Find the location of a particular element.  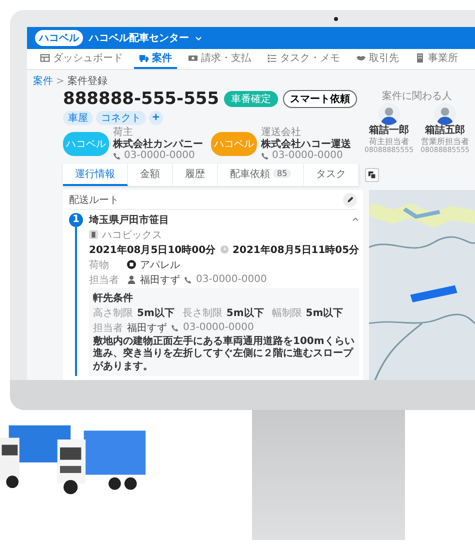

banknote-icon is located at coordinates (193, 58).